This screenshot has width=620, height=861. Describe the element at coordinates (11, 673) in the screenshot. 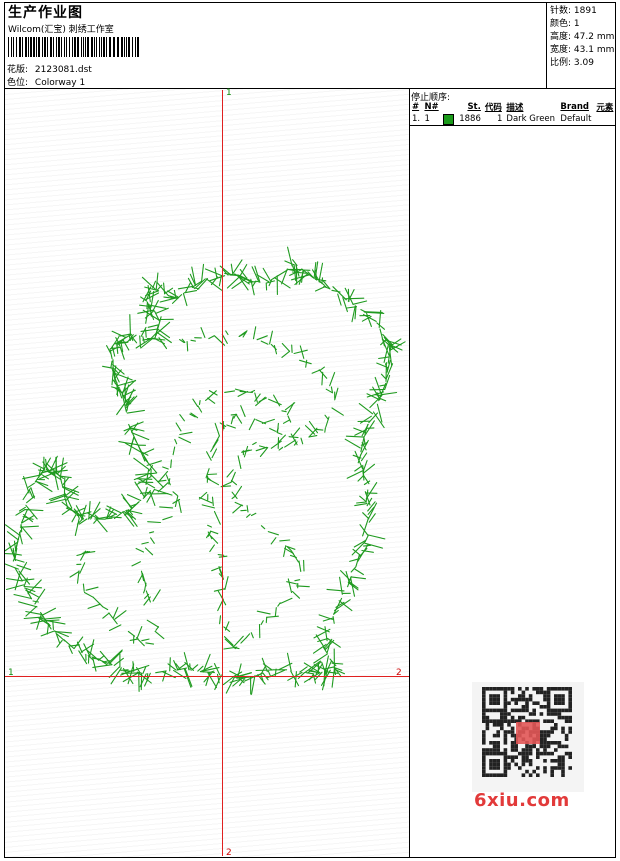

I see `guide-label-left: 1` at that location.